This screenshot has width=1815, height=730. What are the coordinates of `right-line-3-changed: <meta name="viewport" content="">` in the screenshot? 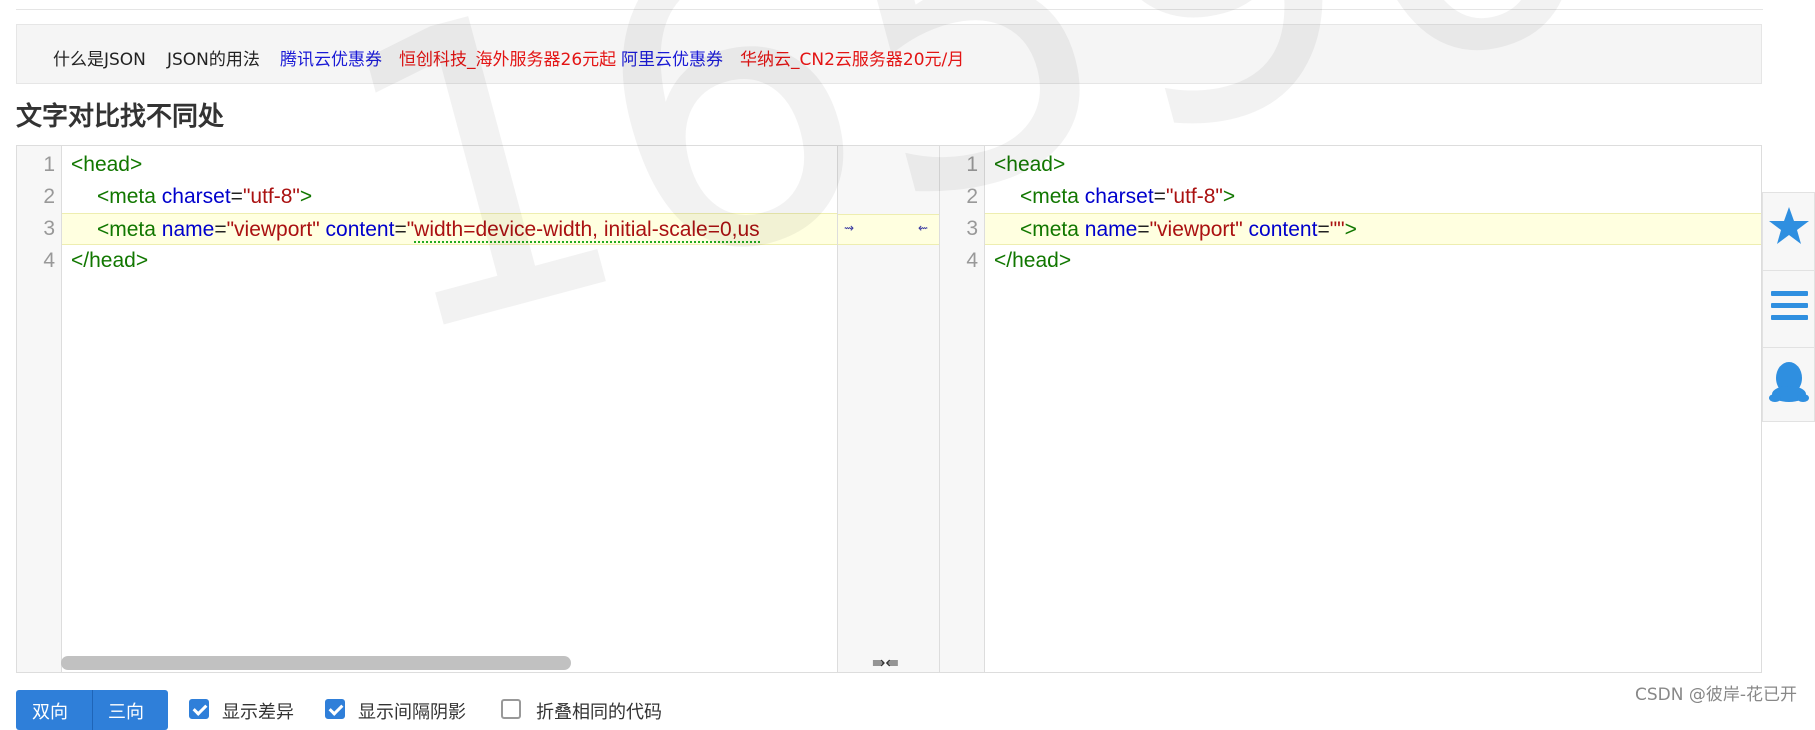 It's located at (1373, 229).